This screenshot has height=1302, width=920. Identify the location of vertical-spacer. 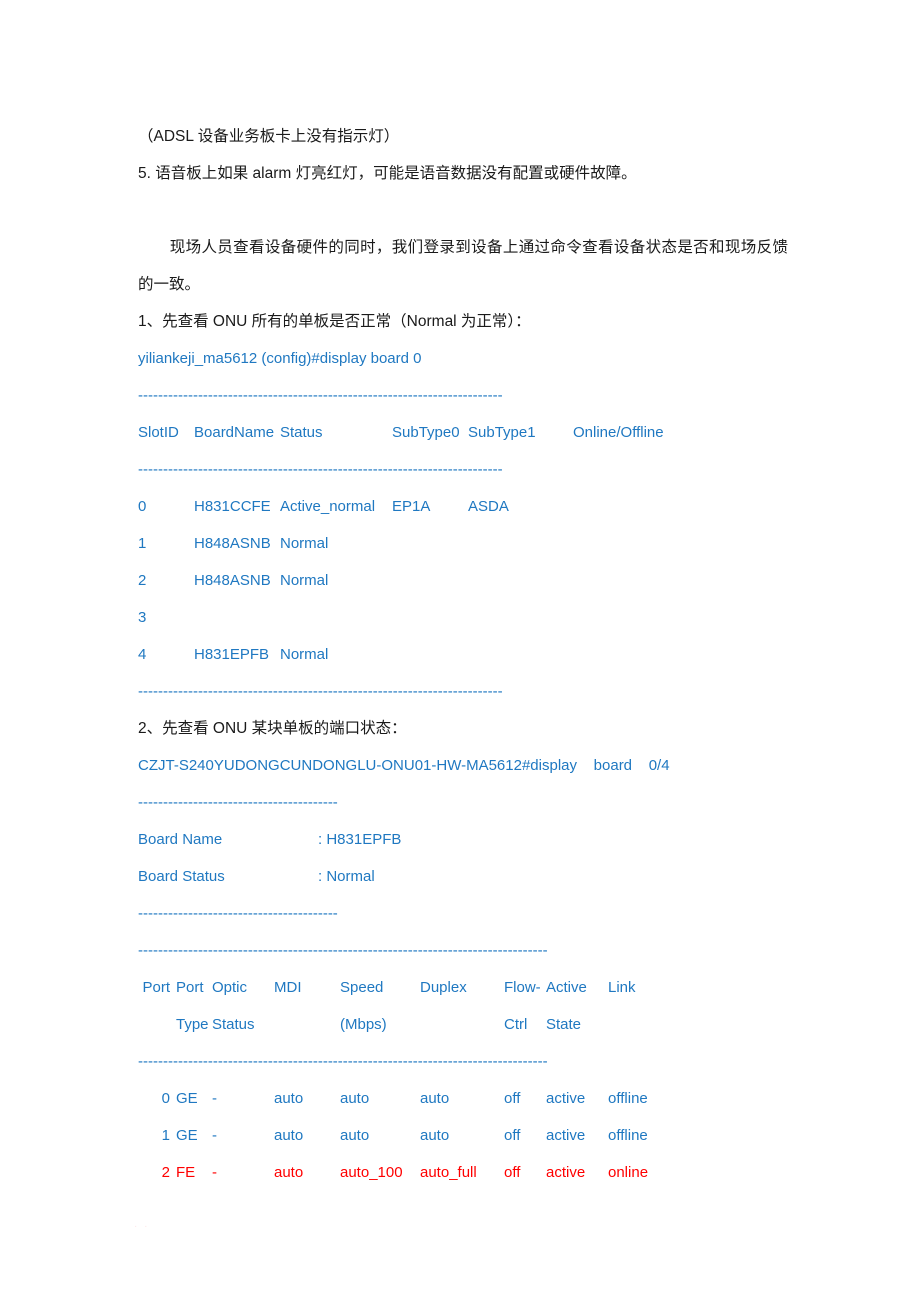
(468, 210).